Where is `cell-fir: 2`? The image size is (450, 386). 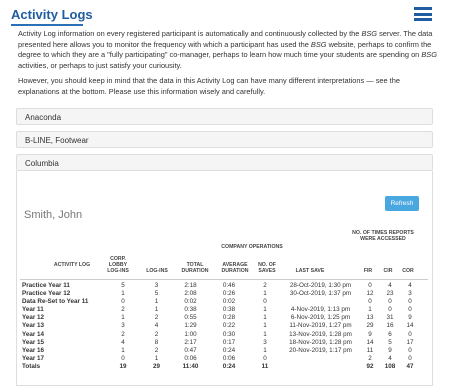 cell-fir: 2 is located at coordinates (370, 358).